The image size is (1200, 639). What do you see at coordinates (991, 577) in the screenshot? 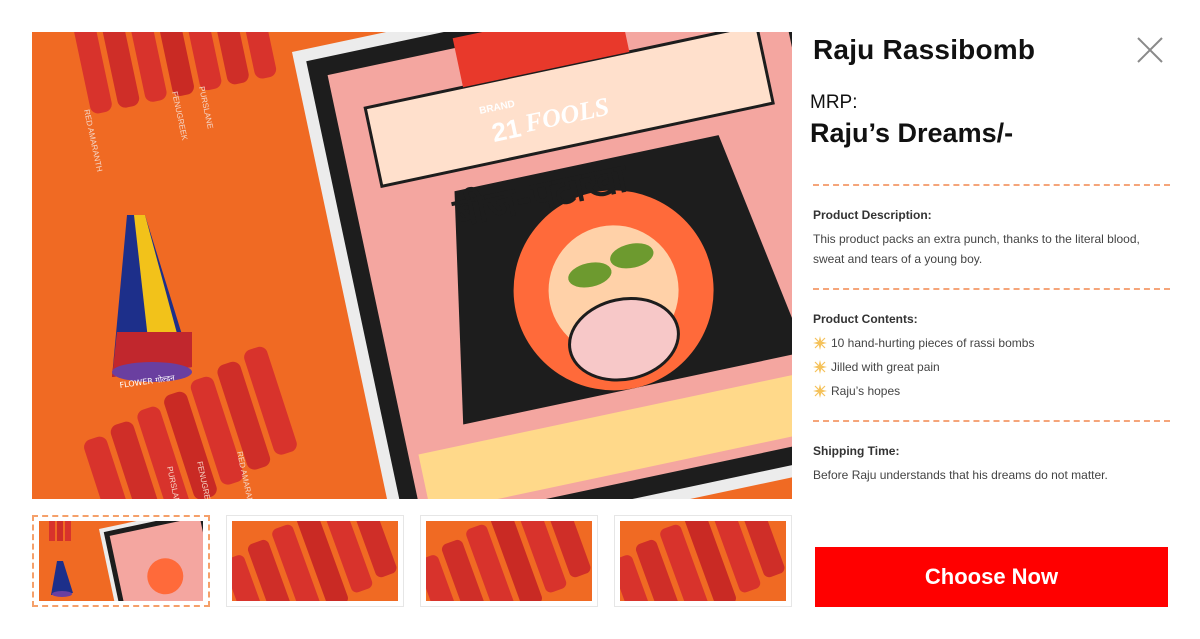
I see `choose-now-button: Choose Now` at bounding box center [991, 577].